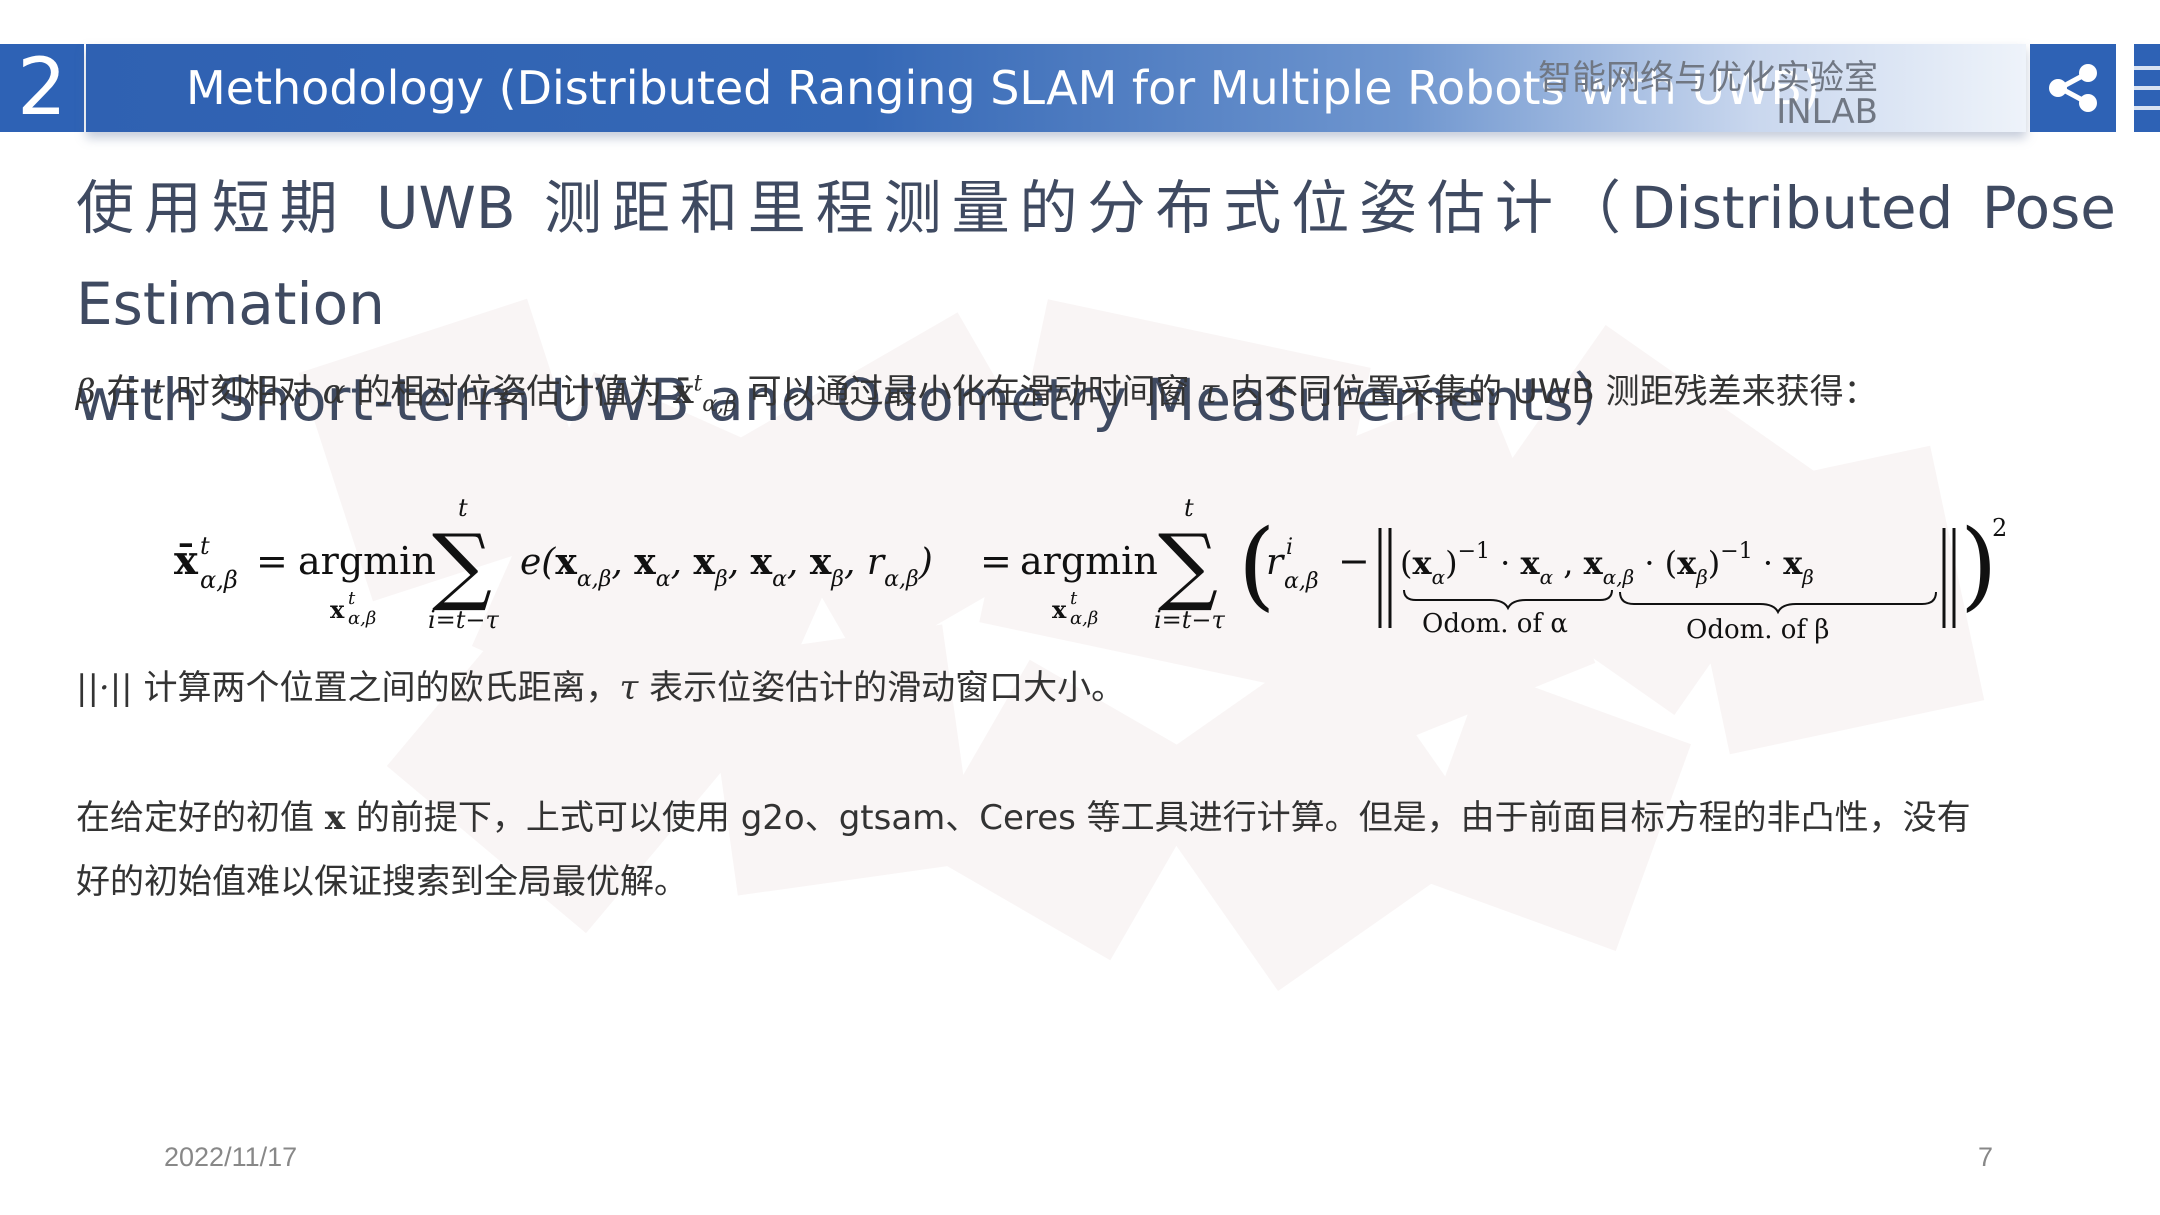 The height and width of the screenshot is (1215, 2160). What do you see at coordinates (1986, 1157) in the screenshot?
I see `page-number: 7` at bounding box center [1986, 1157].